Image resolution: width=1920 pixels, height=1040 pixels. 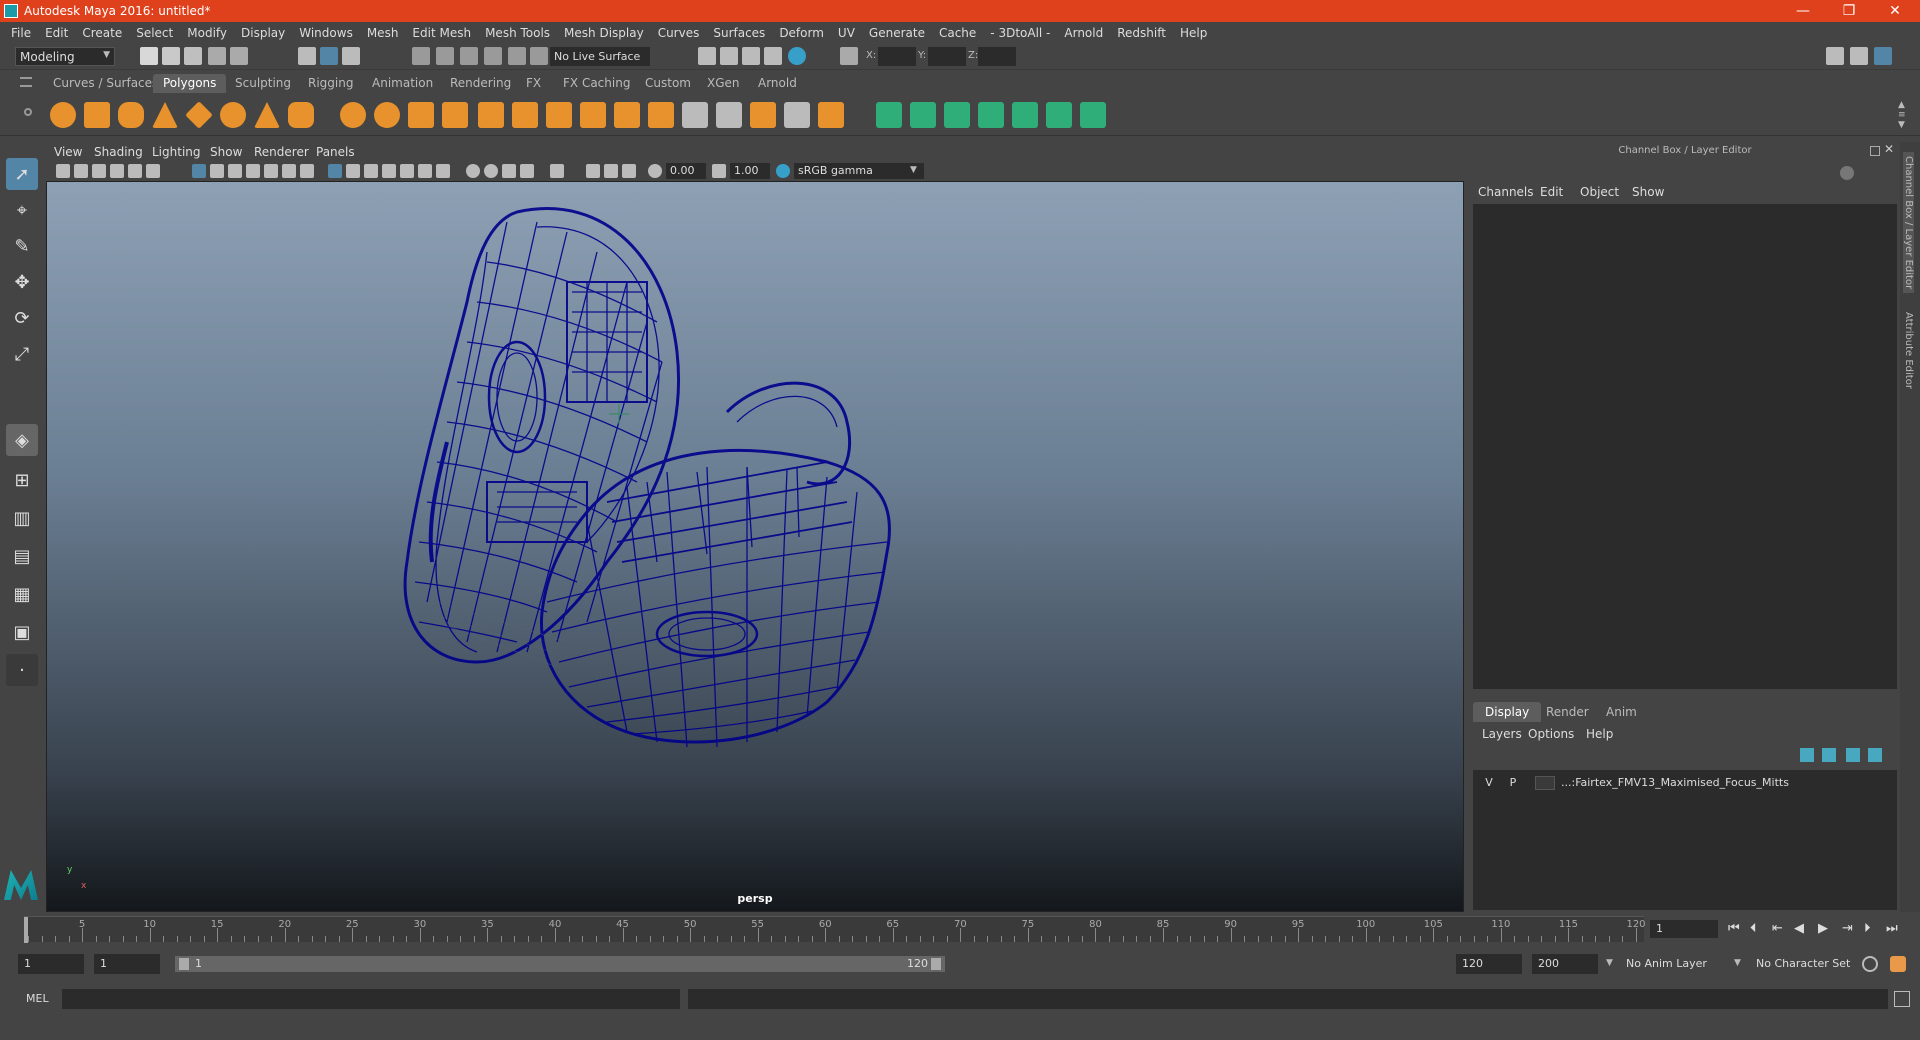 I want to click on tab-display: Display, so click(x=1507, y=712).